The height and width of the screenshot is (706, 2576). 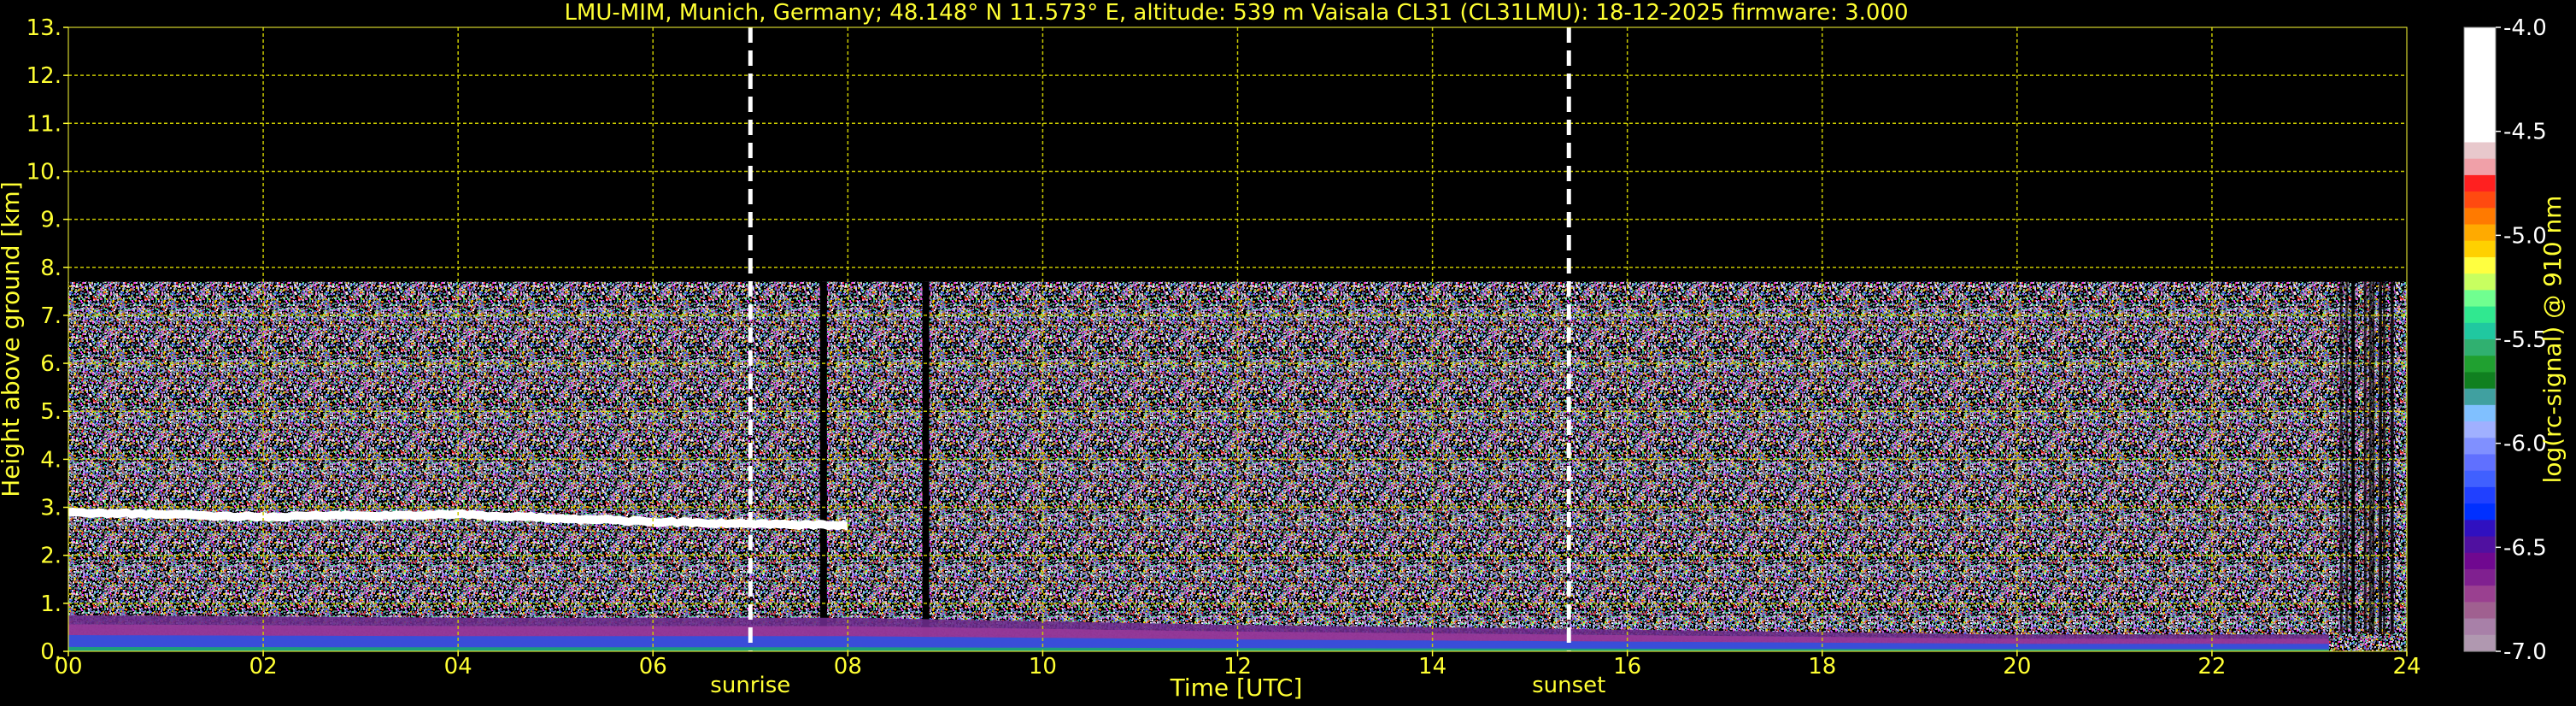 I want to click on y-axis-label: Height above ground [km], so click(x=12, y=339).